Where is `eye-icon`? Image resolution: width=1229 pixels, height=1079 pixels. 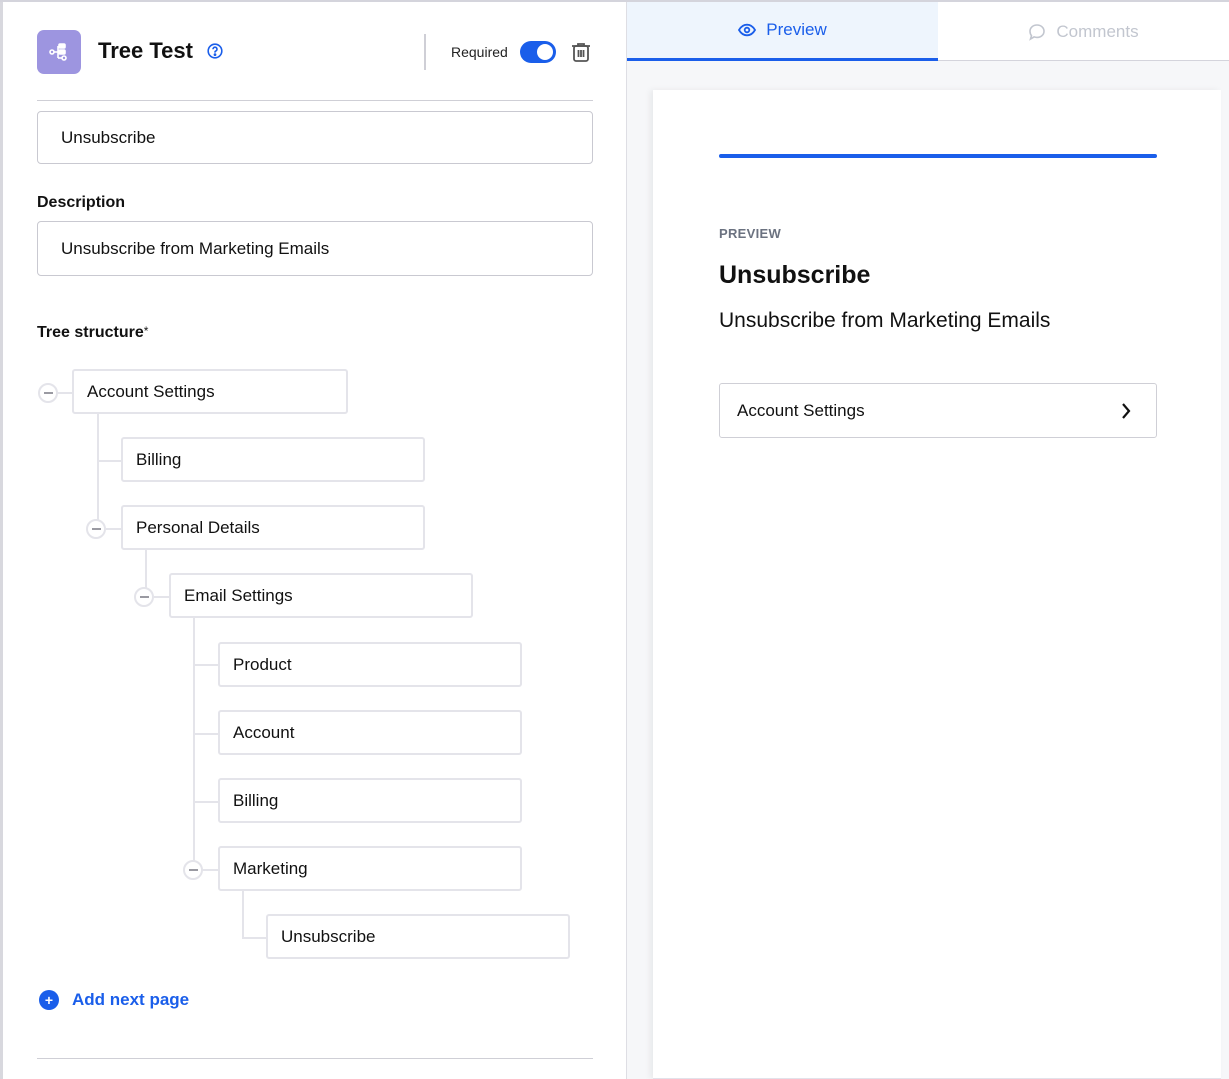 eye-icon is located at coordinates (747, 30).